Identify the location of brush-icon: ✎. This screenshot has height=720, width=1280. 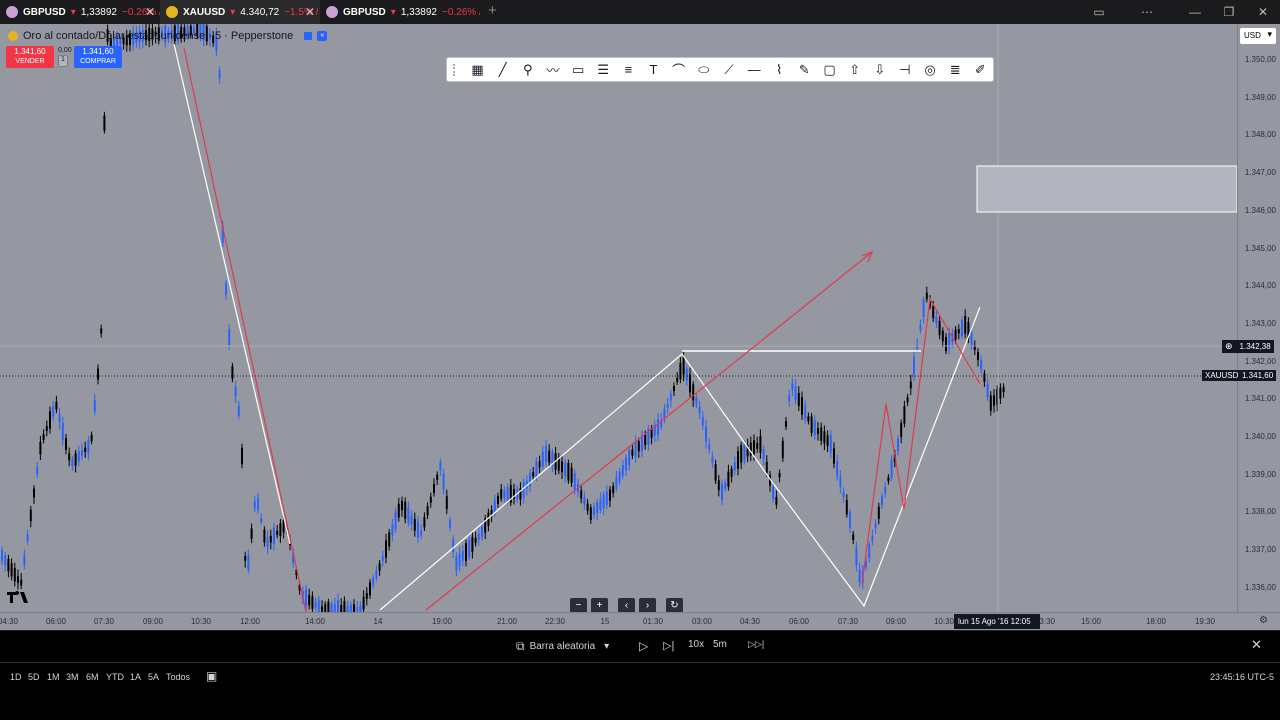
(804, 70).